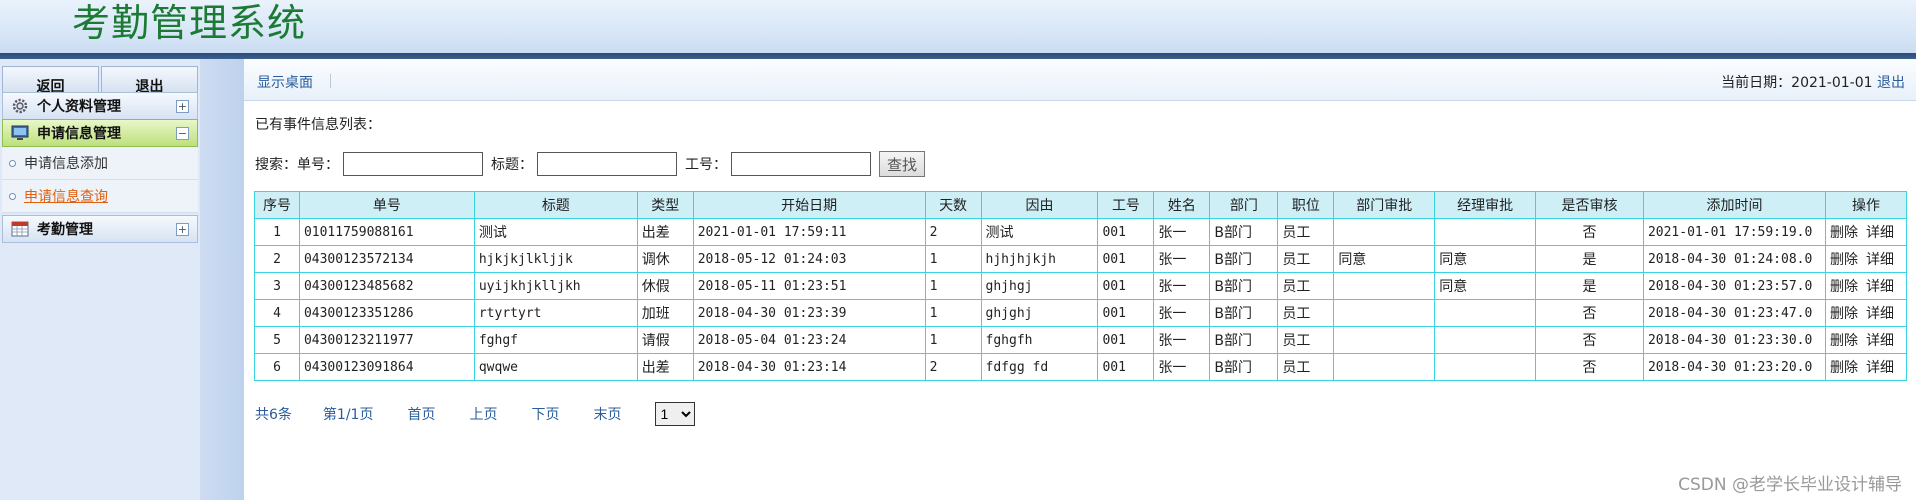  What do you see at coordinates (706, 165) in the screenshot?
I see `worker-id-label: 工号：` at bounding box center [706, 165].